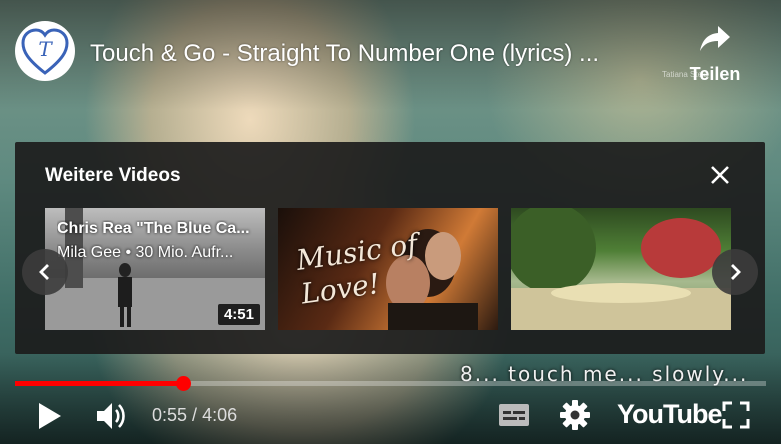 The image size is (781, 444). I want to click on settings-button, so click(575, 417).